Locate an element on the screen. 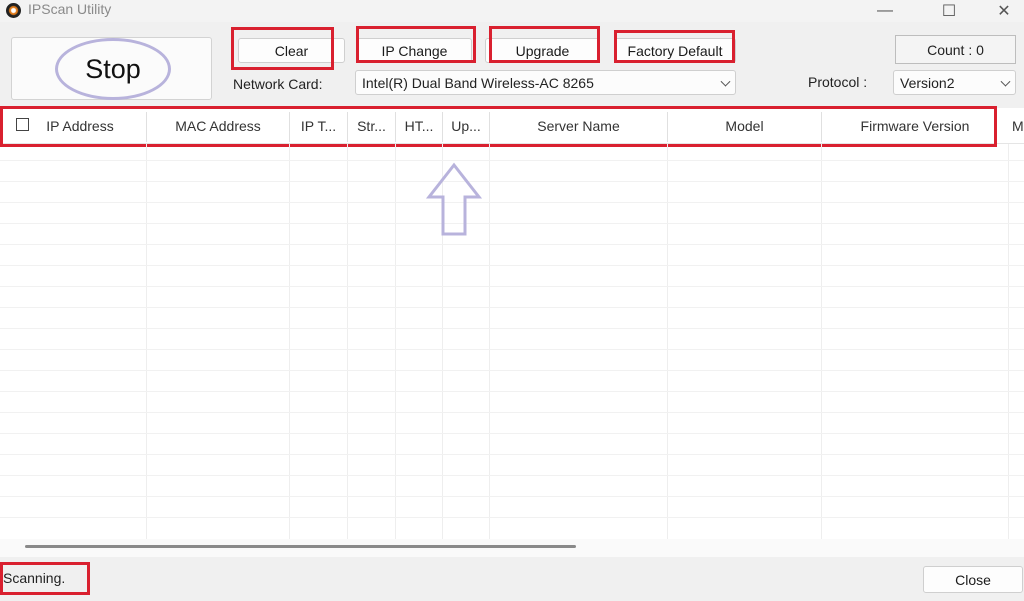  network-card-select: Intel(R) Dual Band Wireless-AC 8265 is located at coordinates (545, 82).